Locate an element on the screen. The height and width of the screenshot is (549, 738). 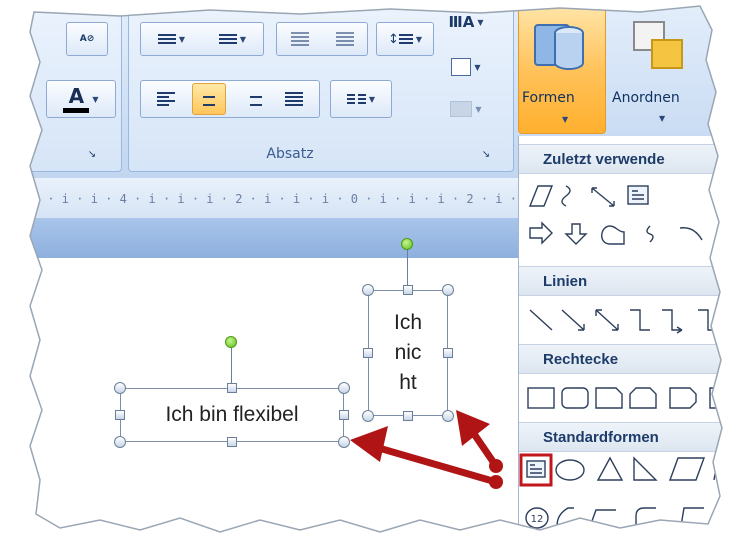
annotation-arrows is located at coordinates (426, 449).